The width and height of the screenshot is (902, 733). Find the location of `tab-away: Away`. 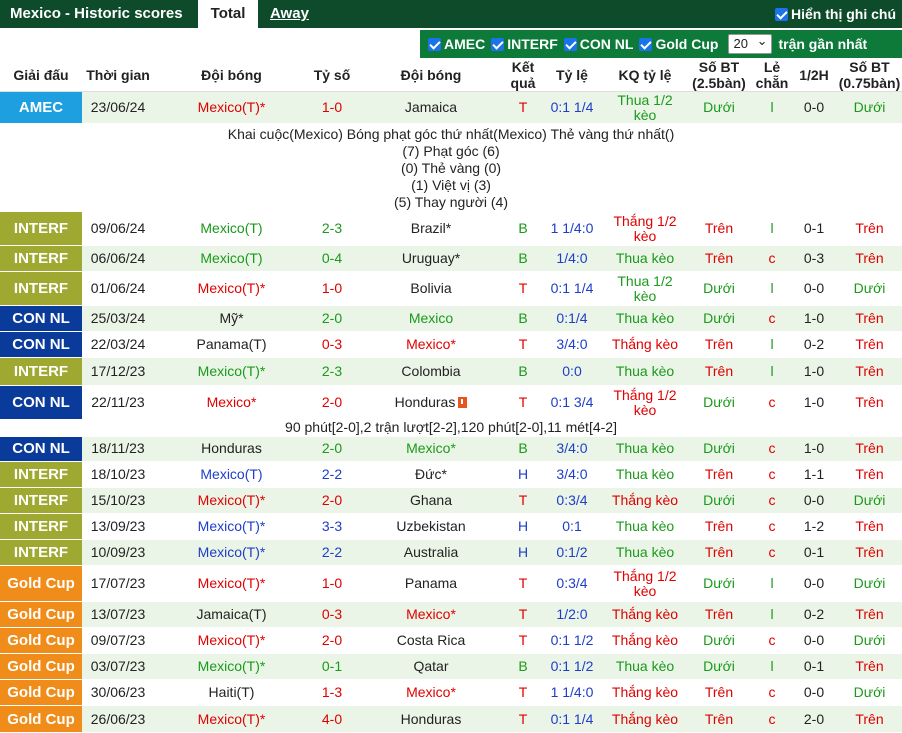

tab-away: Away is located at coordinates (289, 14).